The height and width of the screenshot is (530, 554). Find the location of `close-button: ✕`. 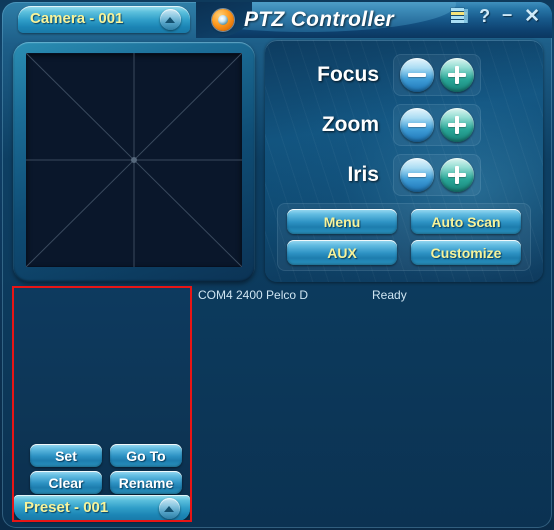

close-button: ✕ is located at coordinates (532, 16).